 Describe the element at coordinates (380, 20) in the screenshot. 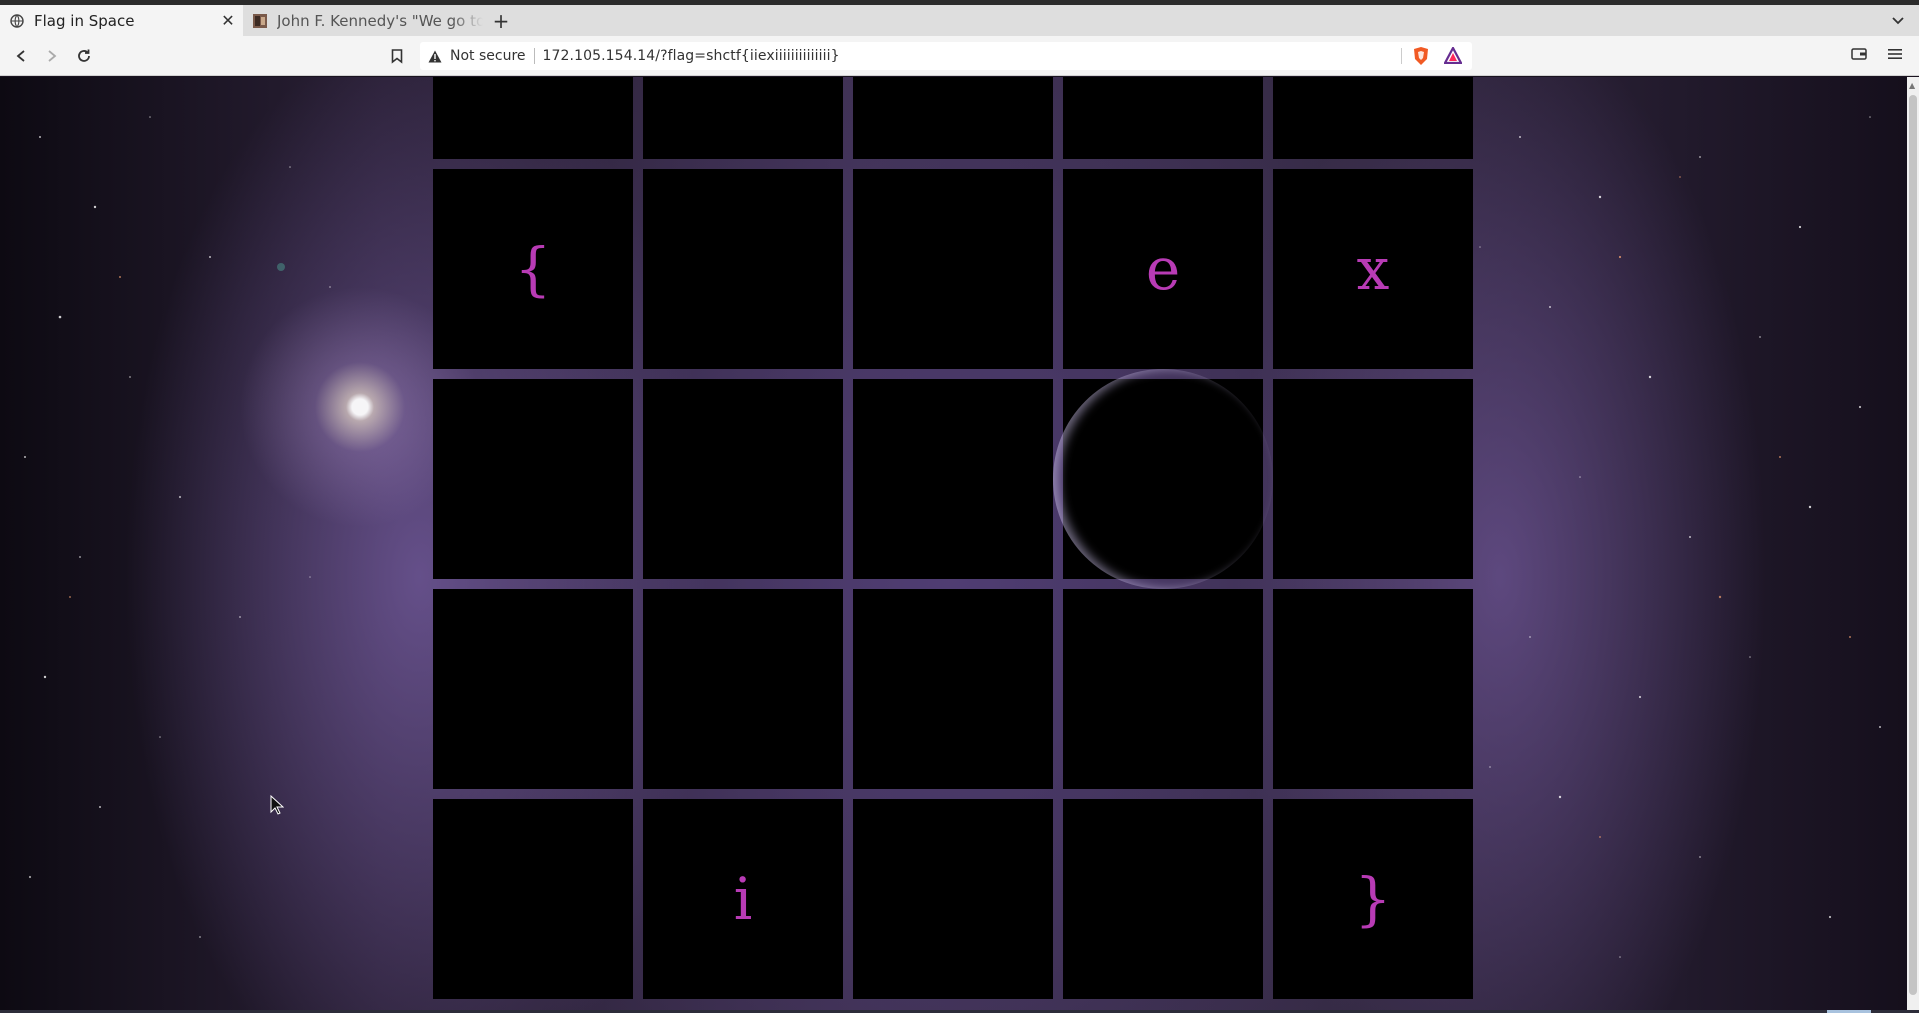

I see `tab-title: John F. Kennedy's "We go to t` at that location.